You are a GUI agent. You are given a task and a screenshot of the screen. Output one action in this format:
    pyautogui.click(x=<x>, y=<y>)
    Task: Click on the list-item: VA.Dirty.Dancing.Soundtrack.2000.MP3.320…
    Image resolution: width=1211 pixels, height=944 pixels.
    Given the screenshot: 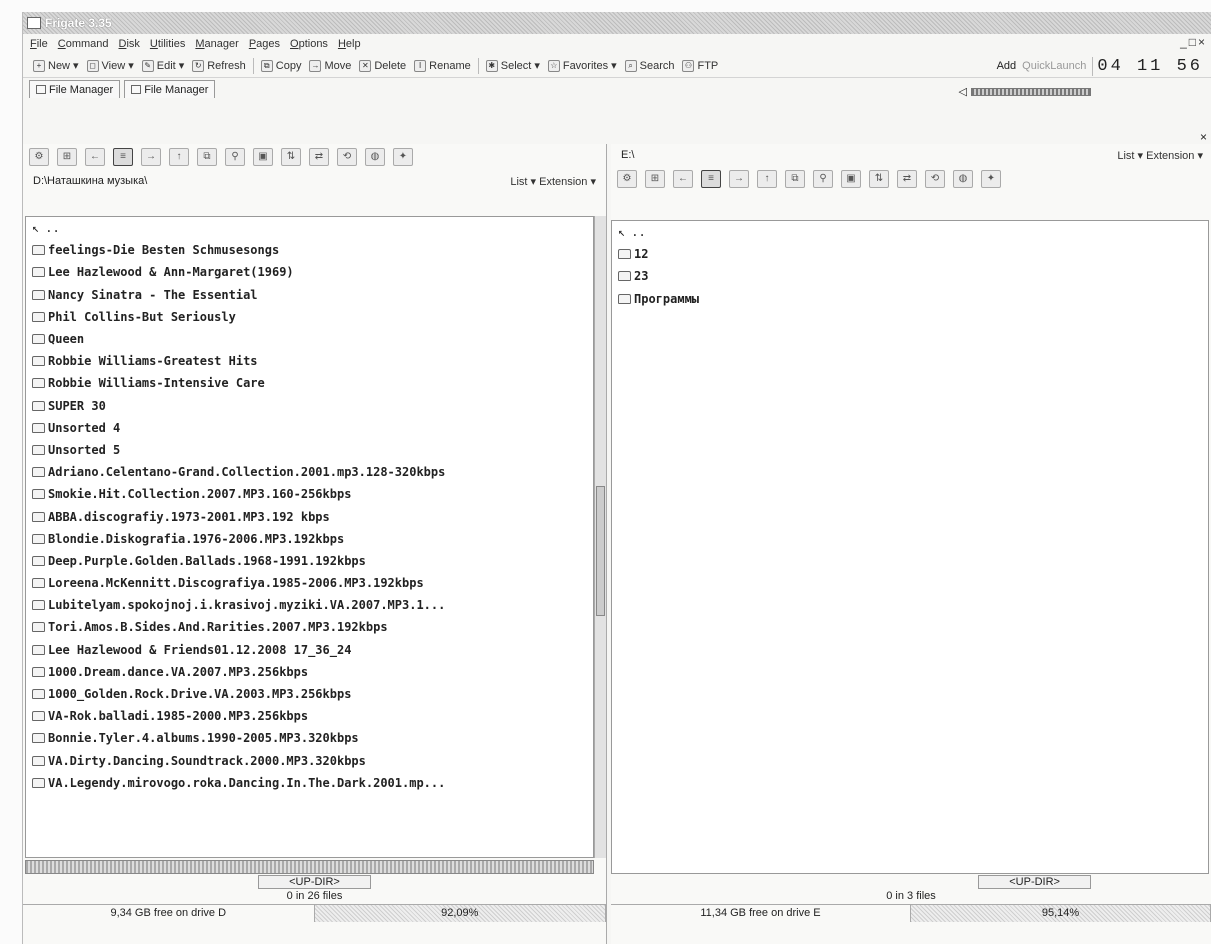 What is the action you would take?
    pyautogui.click(x=309, y=761)
    